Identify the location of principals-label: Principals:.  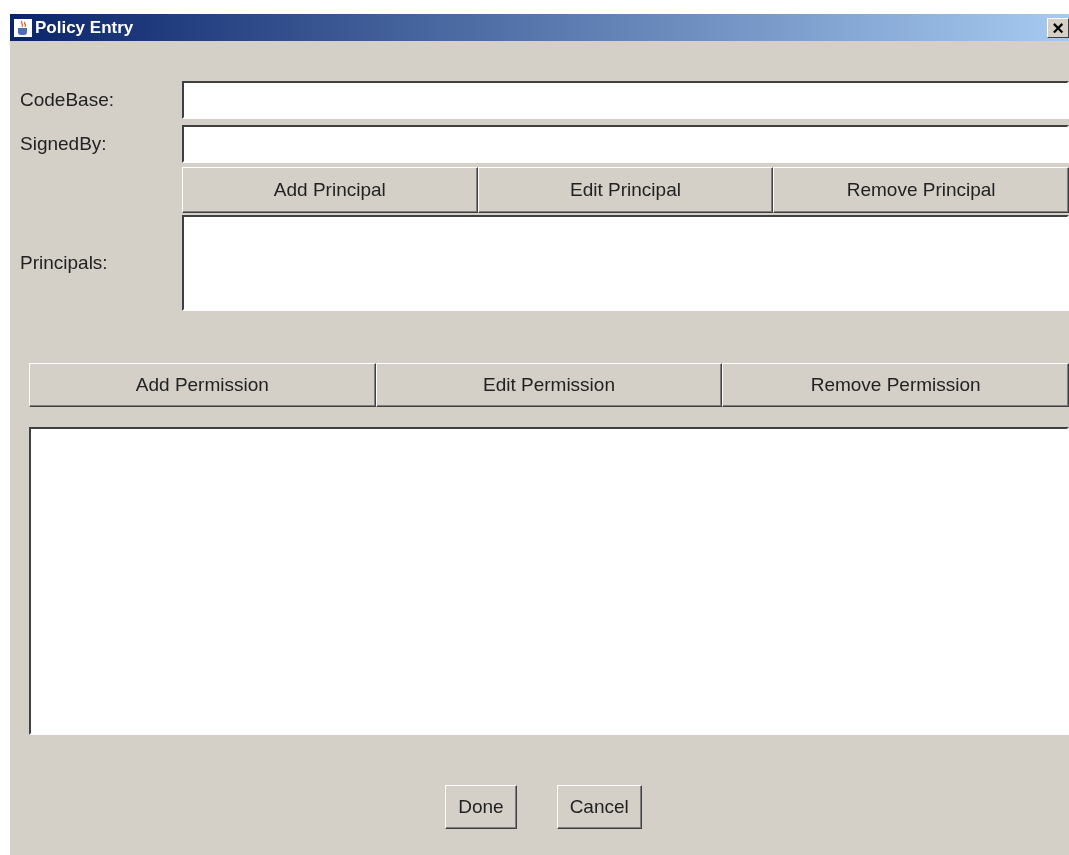
(64, 263).